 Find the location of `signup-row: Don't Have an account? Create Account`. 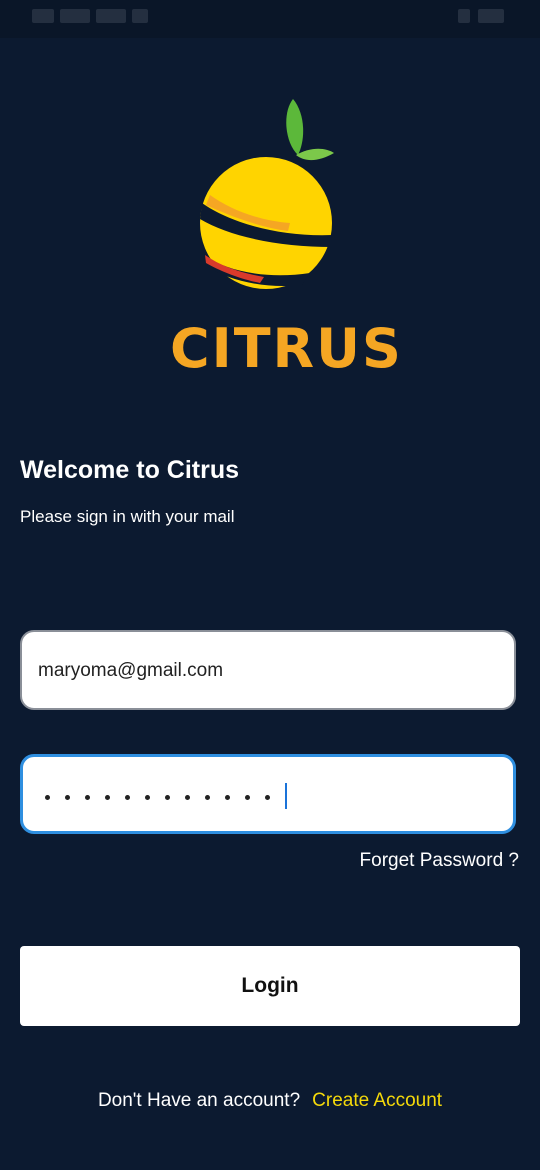

signup-row: Don't Have an account? Create Account is located at coordinates (270, 1101).